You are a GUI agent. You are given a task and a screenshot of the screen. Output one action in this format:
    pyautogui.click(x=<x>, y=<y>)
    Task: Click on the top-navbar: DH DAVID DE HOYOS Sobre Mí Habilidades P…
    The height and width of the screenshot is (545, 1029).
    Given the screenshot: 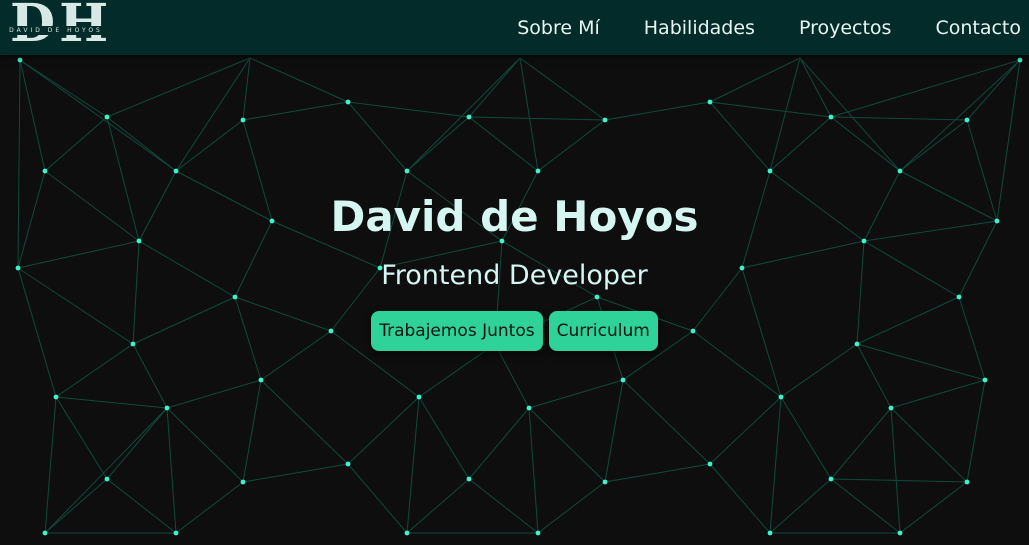 What is the action you would take?
    pyautogui.click(x=514, y=27)
    